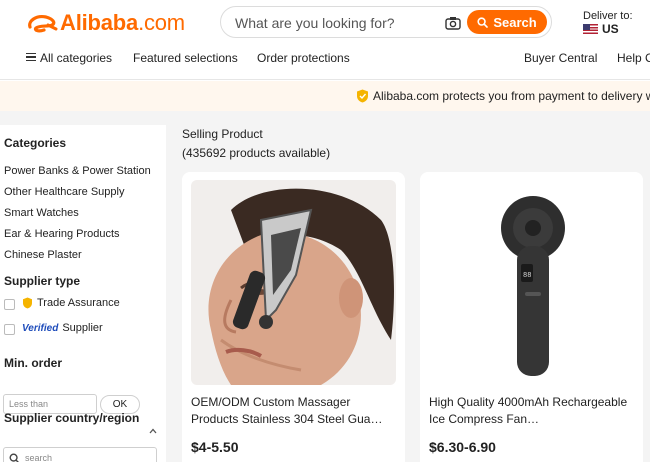  What do you see at coordinates (608, 16) in the screenshot?
I see `deliver-label: Deliver to:` at bounding box center [608, 16].